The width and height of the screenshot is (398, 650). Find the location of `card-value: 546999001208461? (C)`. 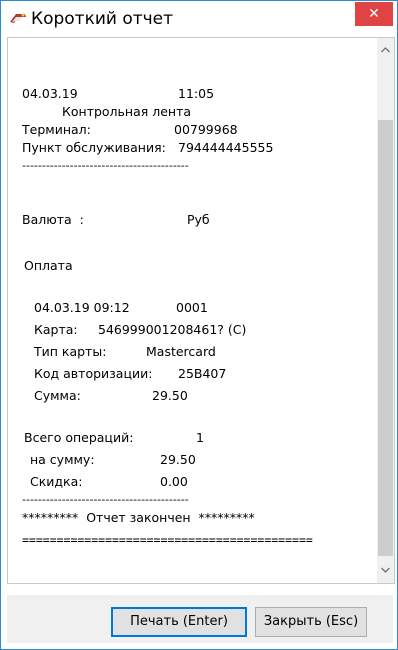

card-value: 546999001208461? (C) is located at coordinates (172, 329).